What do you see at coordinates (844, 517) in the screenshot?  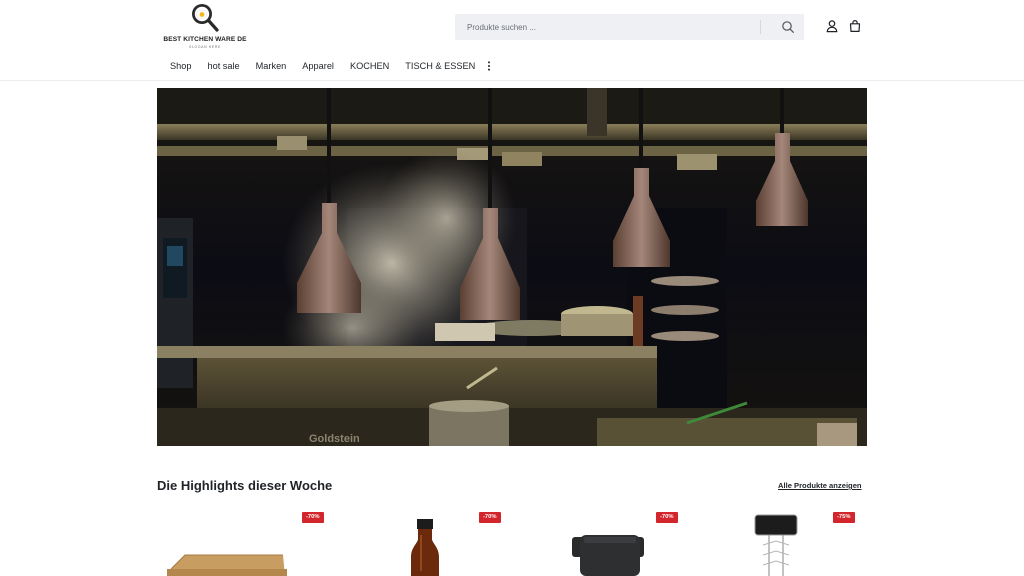 I see `discount-badge: -75%` at bounding box center [844, 517].